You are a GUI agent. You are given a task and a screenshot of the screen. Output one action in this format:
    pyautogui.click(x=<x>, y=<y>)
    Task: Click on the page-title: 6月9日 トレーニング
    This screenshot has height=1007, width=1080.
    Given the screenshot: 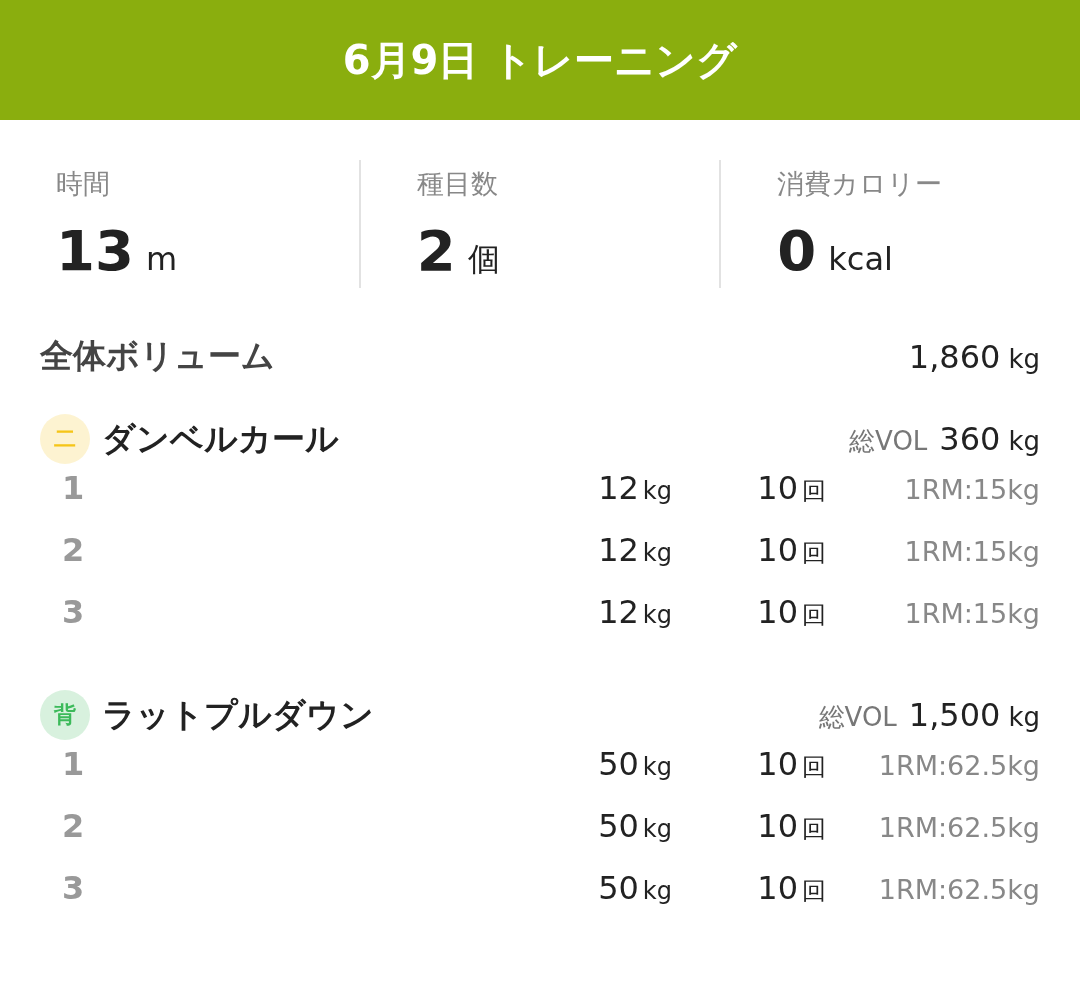 What is the action you would take?
    pyautogui.click(x=540, y=60)
    